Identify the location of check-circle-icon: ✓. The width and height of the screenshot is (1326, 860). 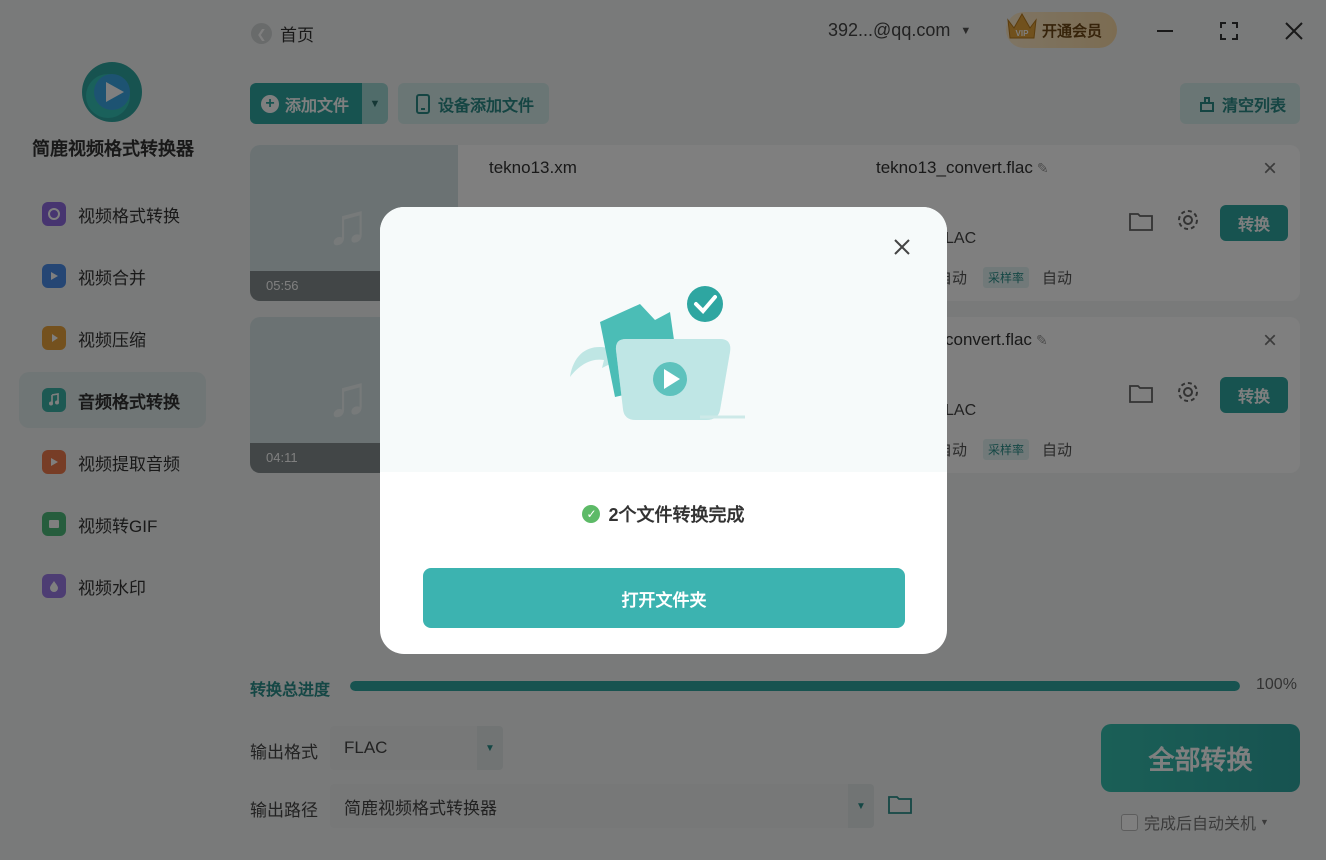
(591, 514).